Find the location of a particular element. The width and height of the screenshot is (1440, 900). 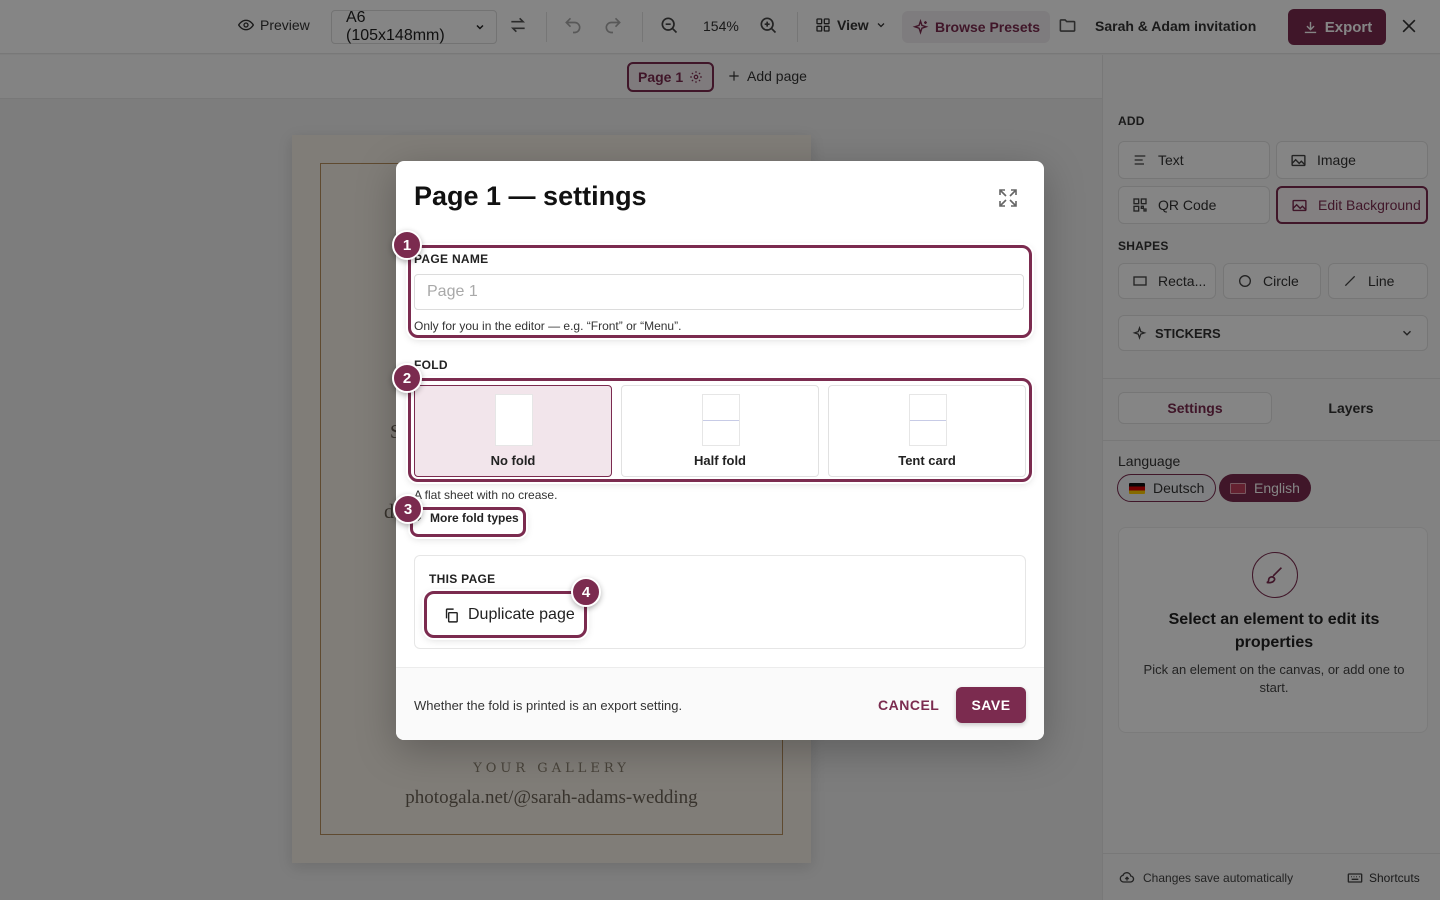

this-page-section: THIS PAGE Duplicate page is located at coordinates (720, 602).